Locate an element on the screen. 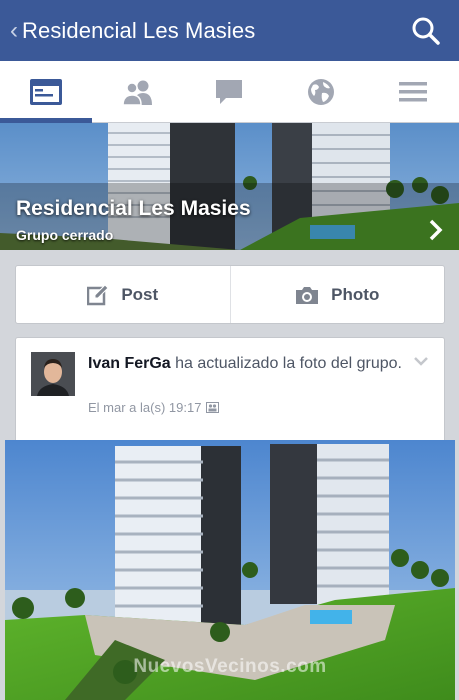  post-button: Post is located at coordinates (123, 294).